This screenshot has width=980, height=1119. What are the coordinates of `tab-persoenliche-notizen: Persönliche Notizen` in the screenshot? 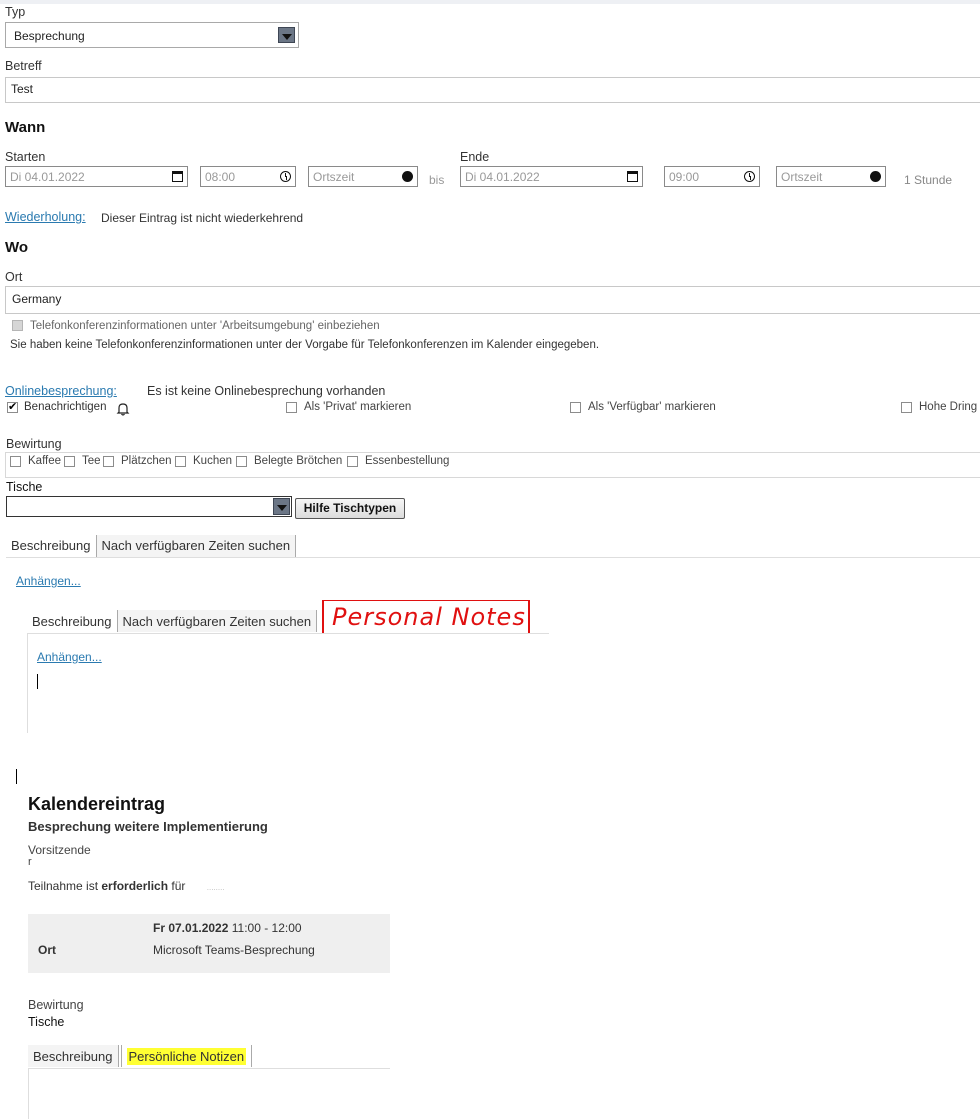 It's located at (186, 1056).